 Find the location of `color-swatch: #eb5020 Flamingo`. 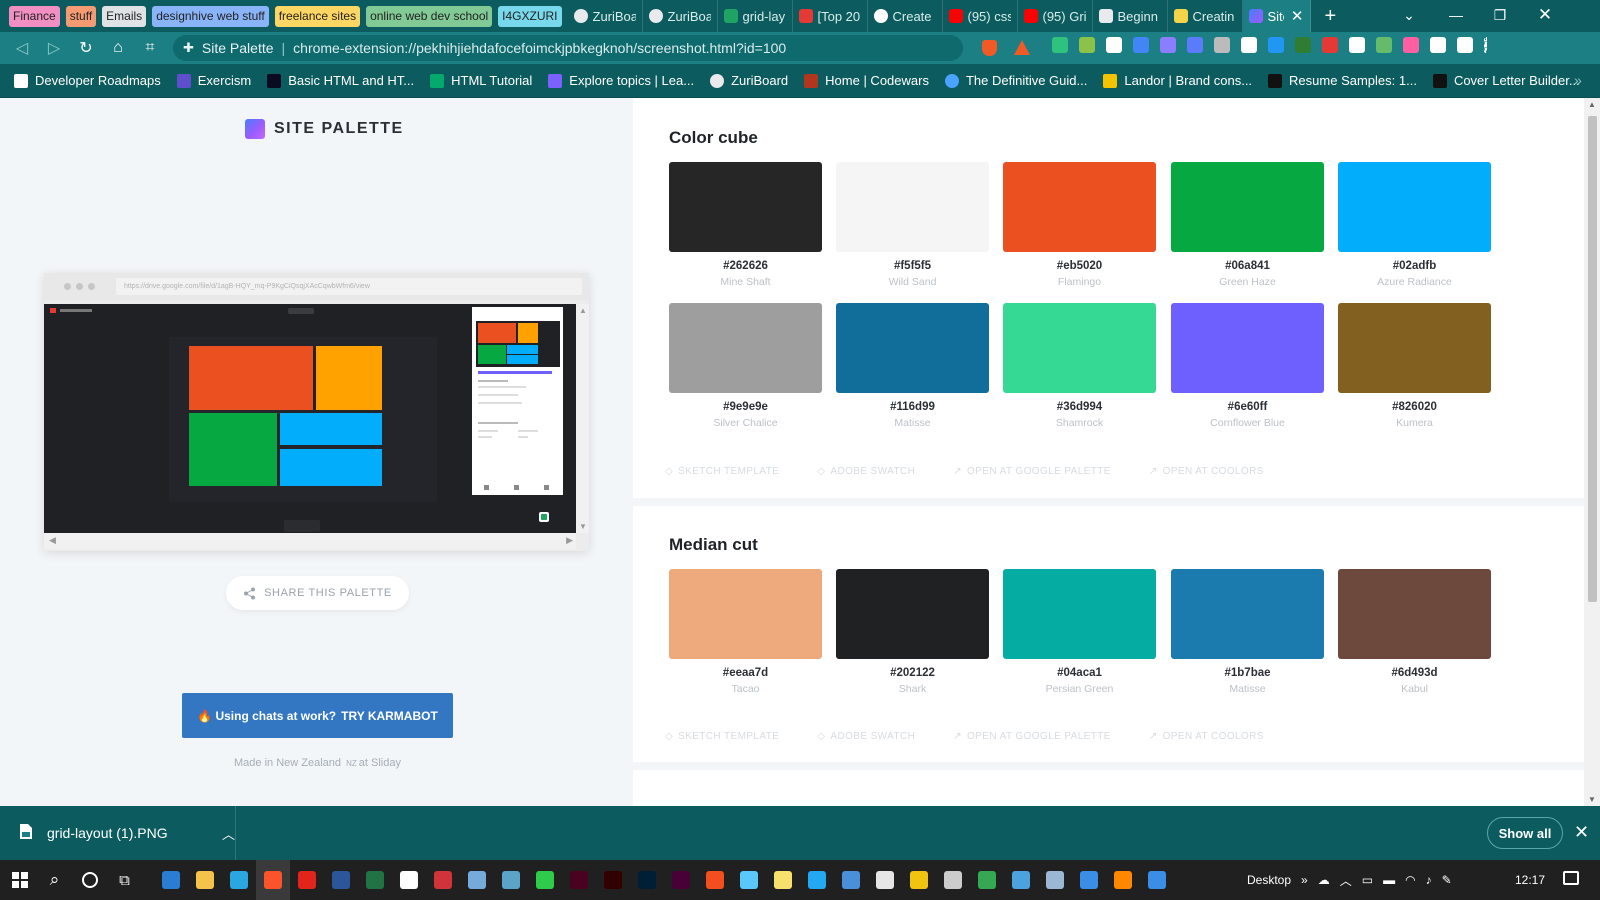

color-swatch: #eb5020 Flamingo is located at coordinates (1079, 225).